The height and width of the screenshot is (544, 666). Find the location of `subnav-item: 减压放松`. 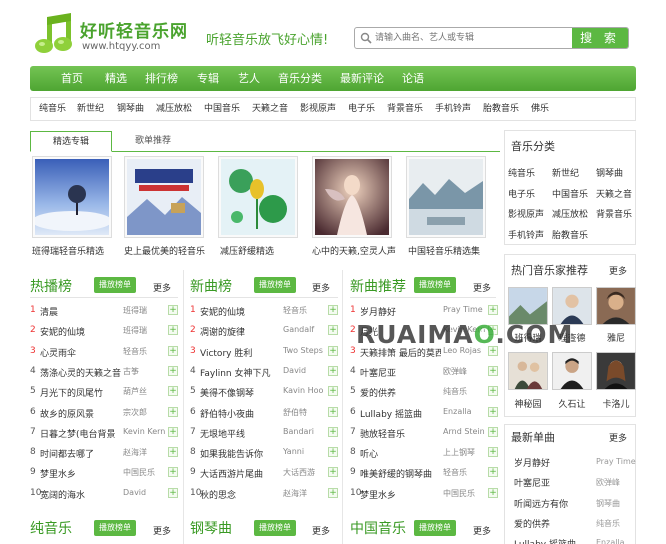

subnav-item: 减压放松 is located at coordinates (174, 109).